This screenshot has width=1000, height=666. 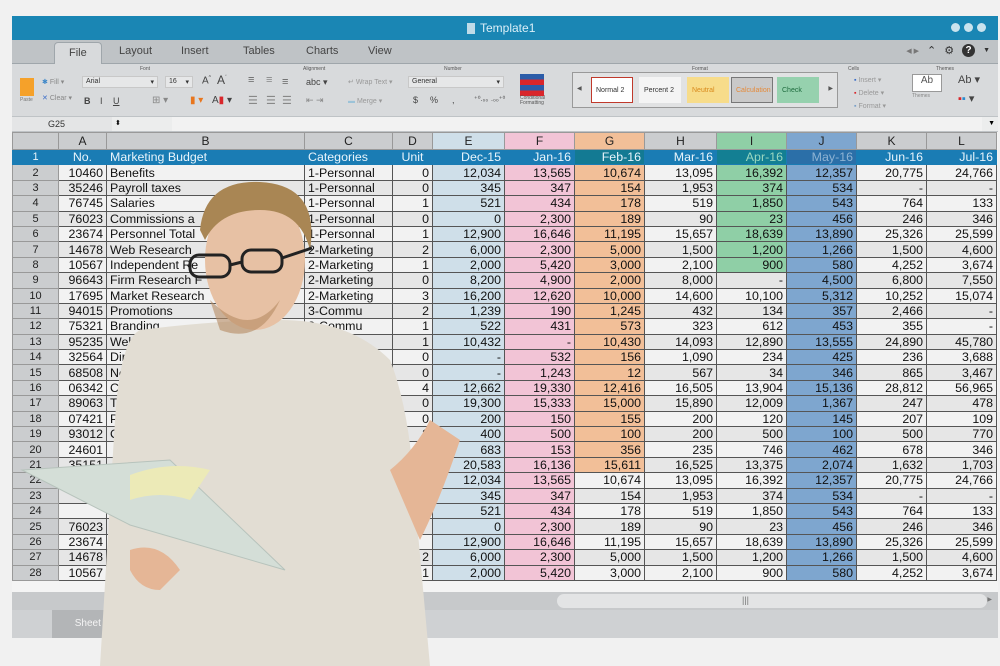 I want to click on cell: 10567, so click(x=82, y=265).